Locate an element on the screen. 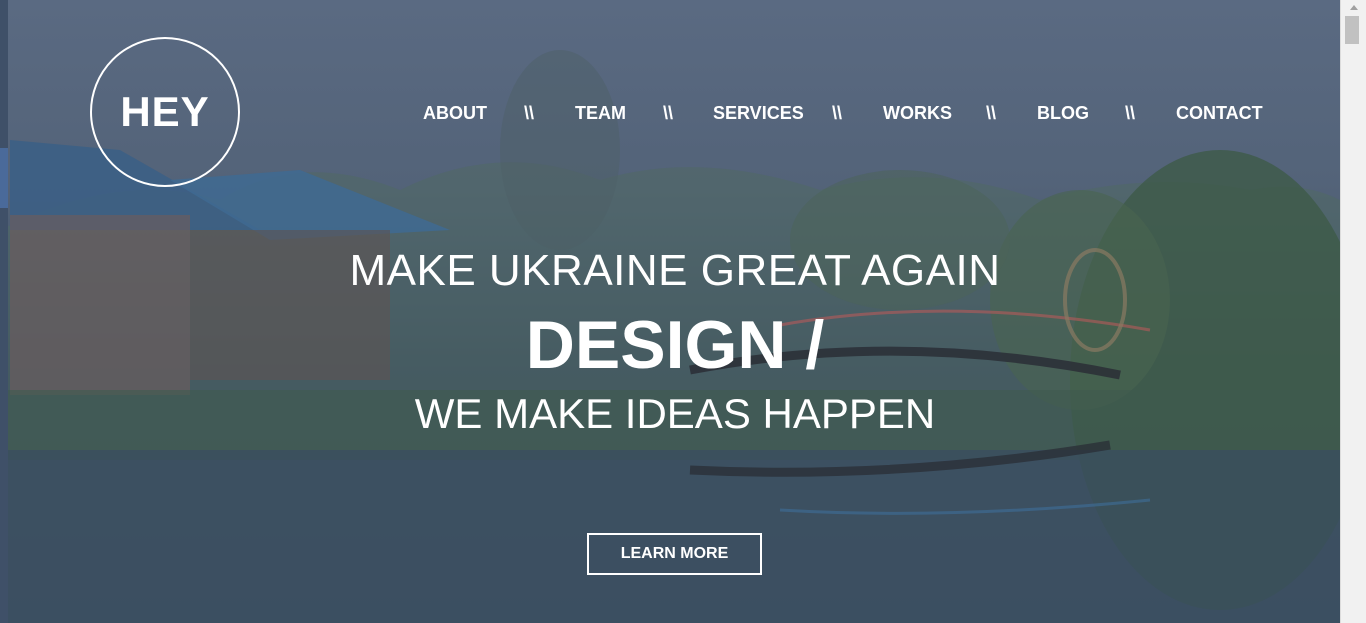 The image size is (1366, 623). nav-item-works: WORKS is located at coordinates (917, 113).